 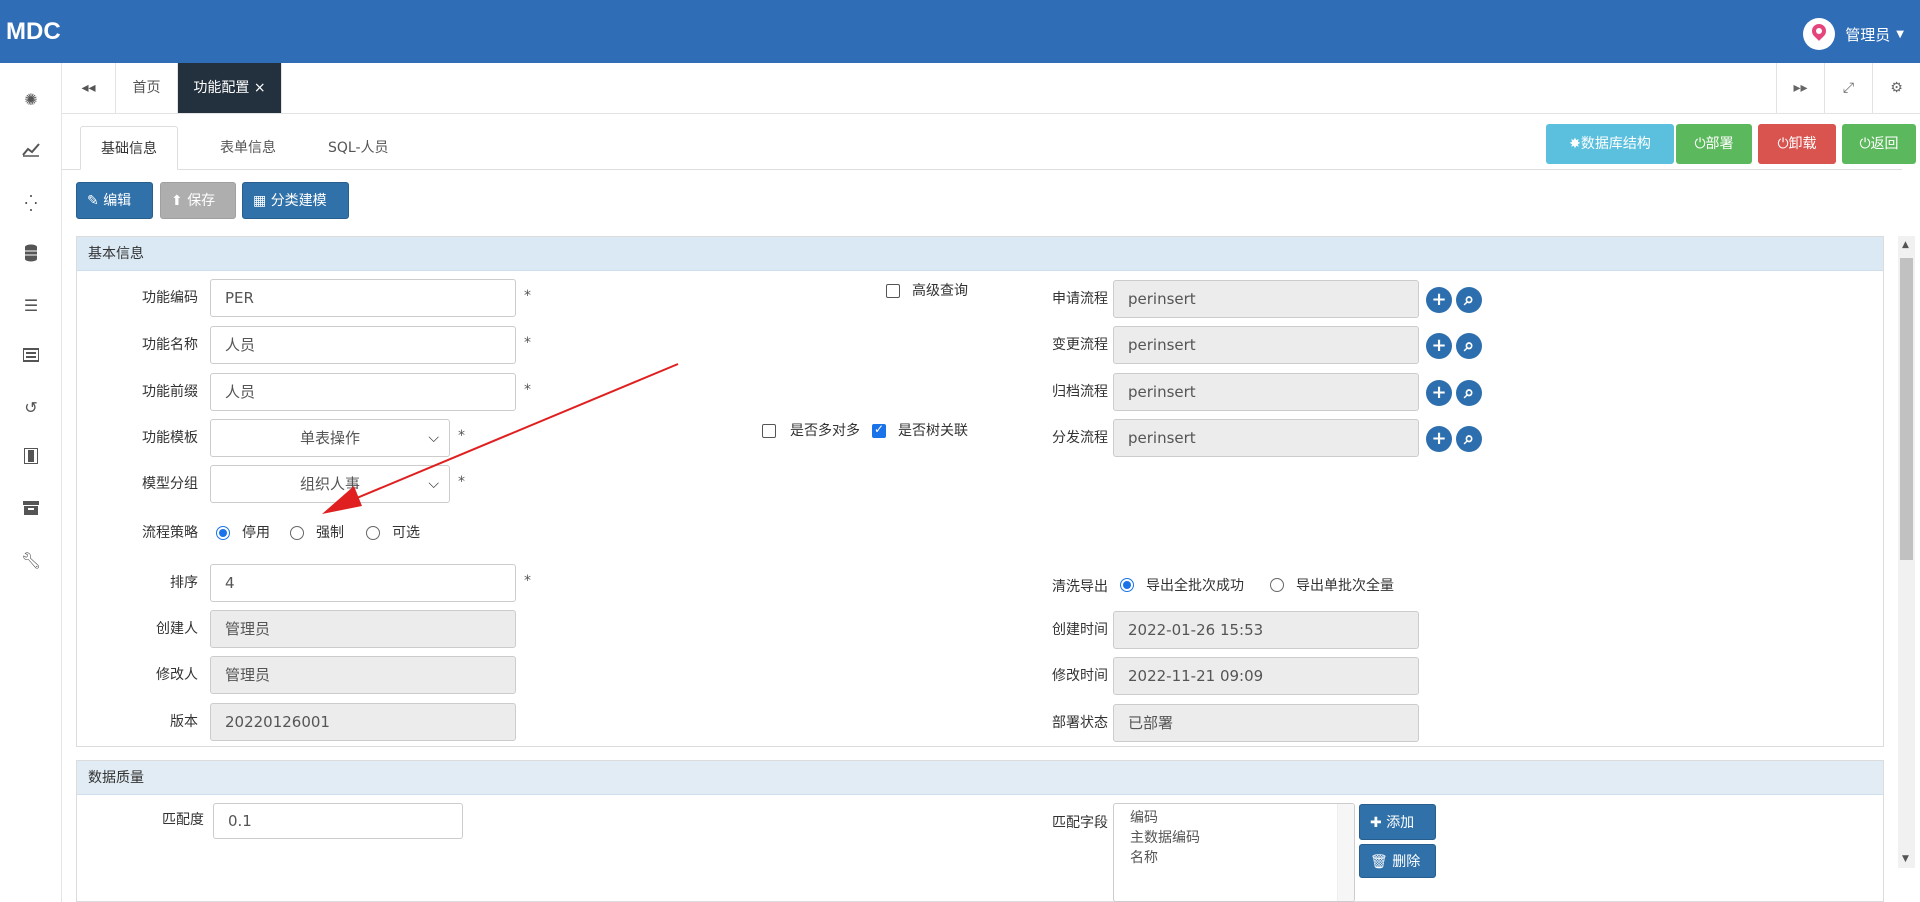 I want to click on database-icon: ✸, so click(x=1575, y=144).